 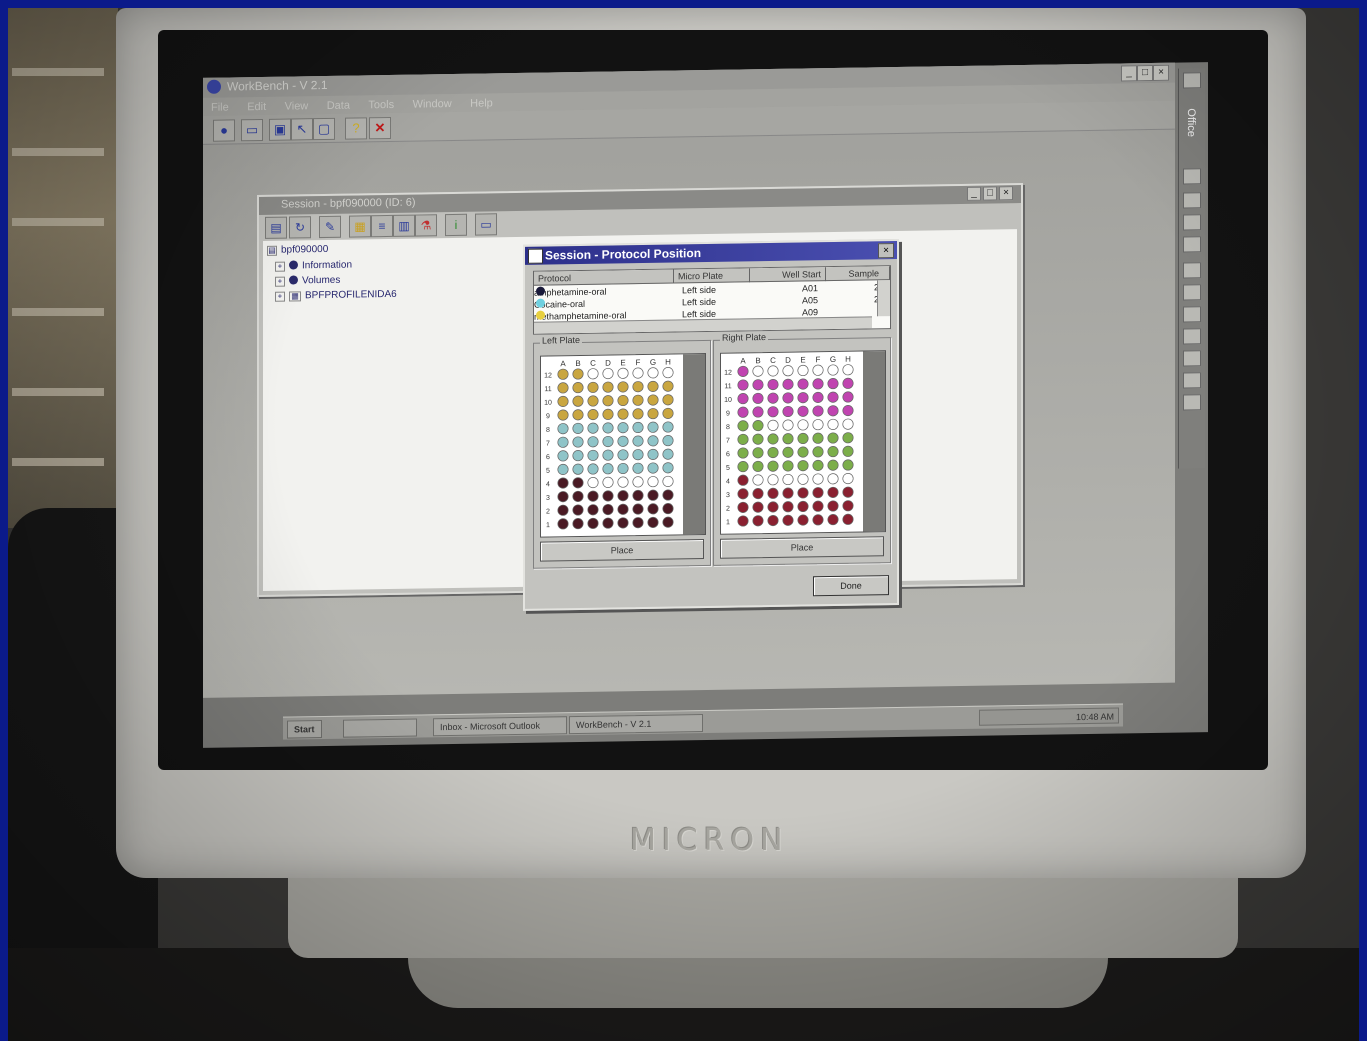 I want to click on session-minimize-button: _, so click(x=974, y=193).